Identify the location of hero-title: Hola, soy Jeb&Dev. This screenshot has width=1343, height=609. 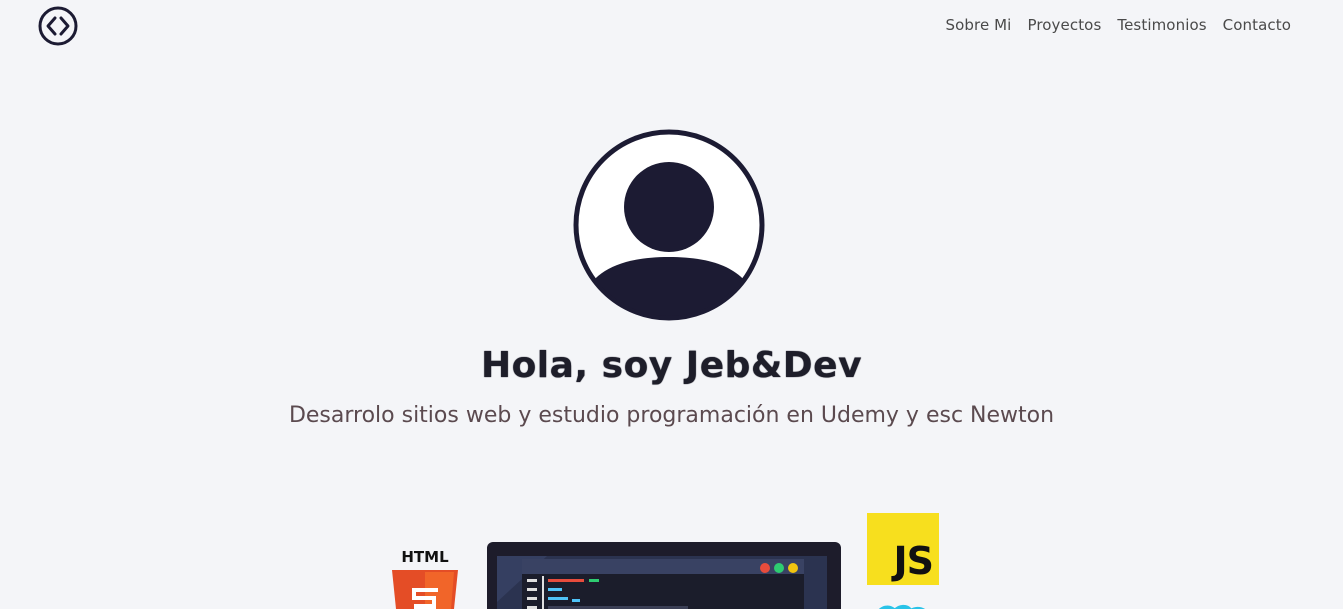
(671, 365).